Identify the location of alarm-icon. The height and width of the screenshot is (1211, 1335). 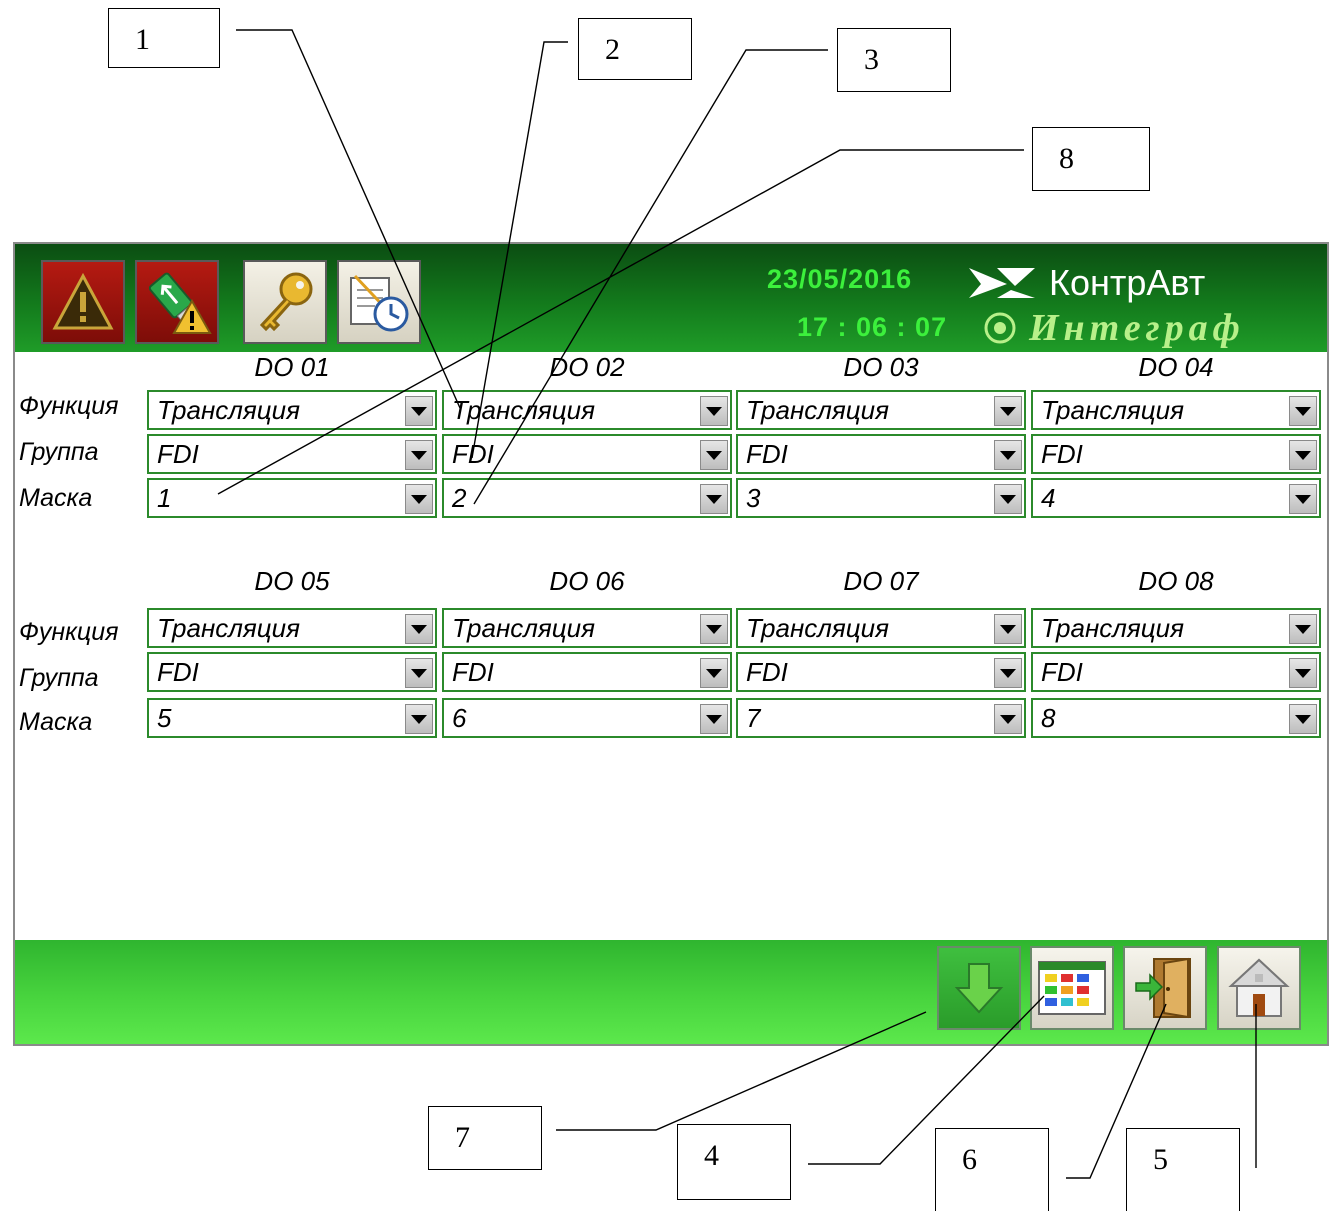
(83, 301).